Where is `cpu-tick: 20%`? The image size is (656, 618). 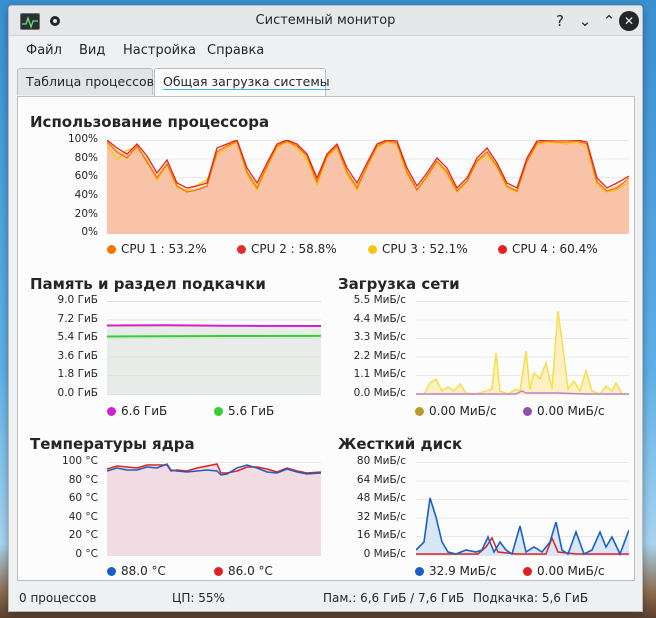 cpu-tick: 20% is located at coordinates (86, 214).